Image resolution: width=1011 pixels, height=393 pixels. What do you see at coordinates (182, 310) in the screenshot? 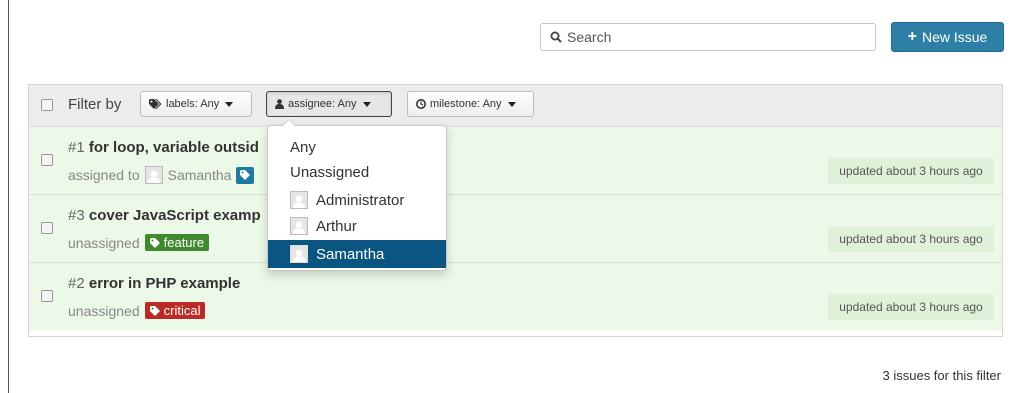
I see `label-text: critical` at bounding box center [182, 310].